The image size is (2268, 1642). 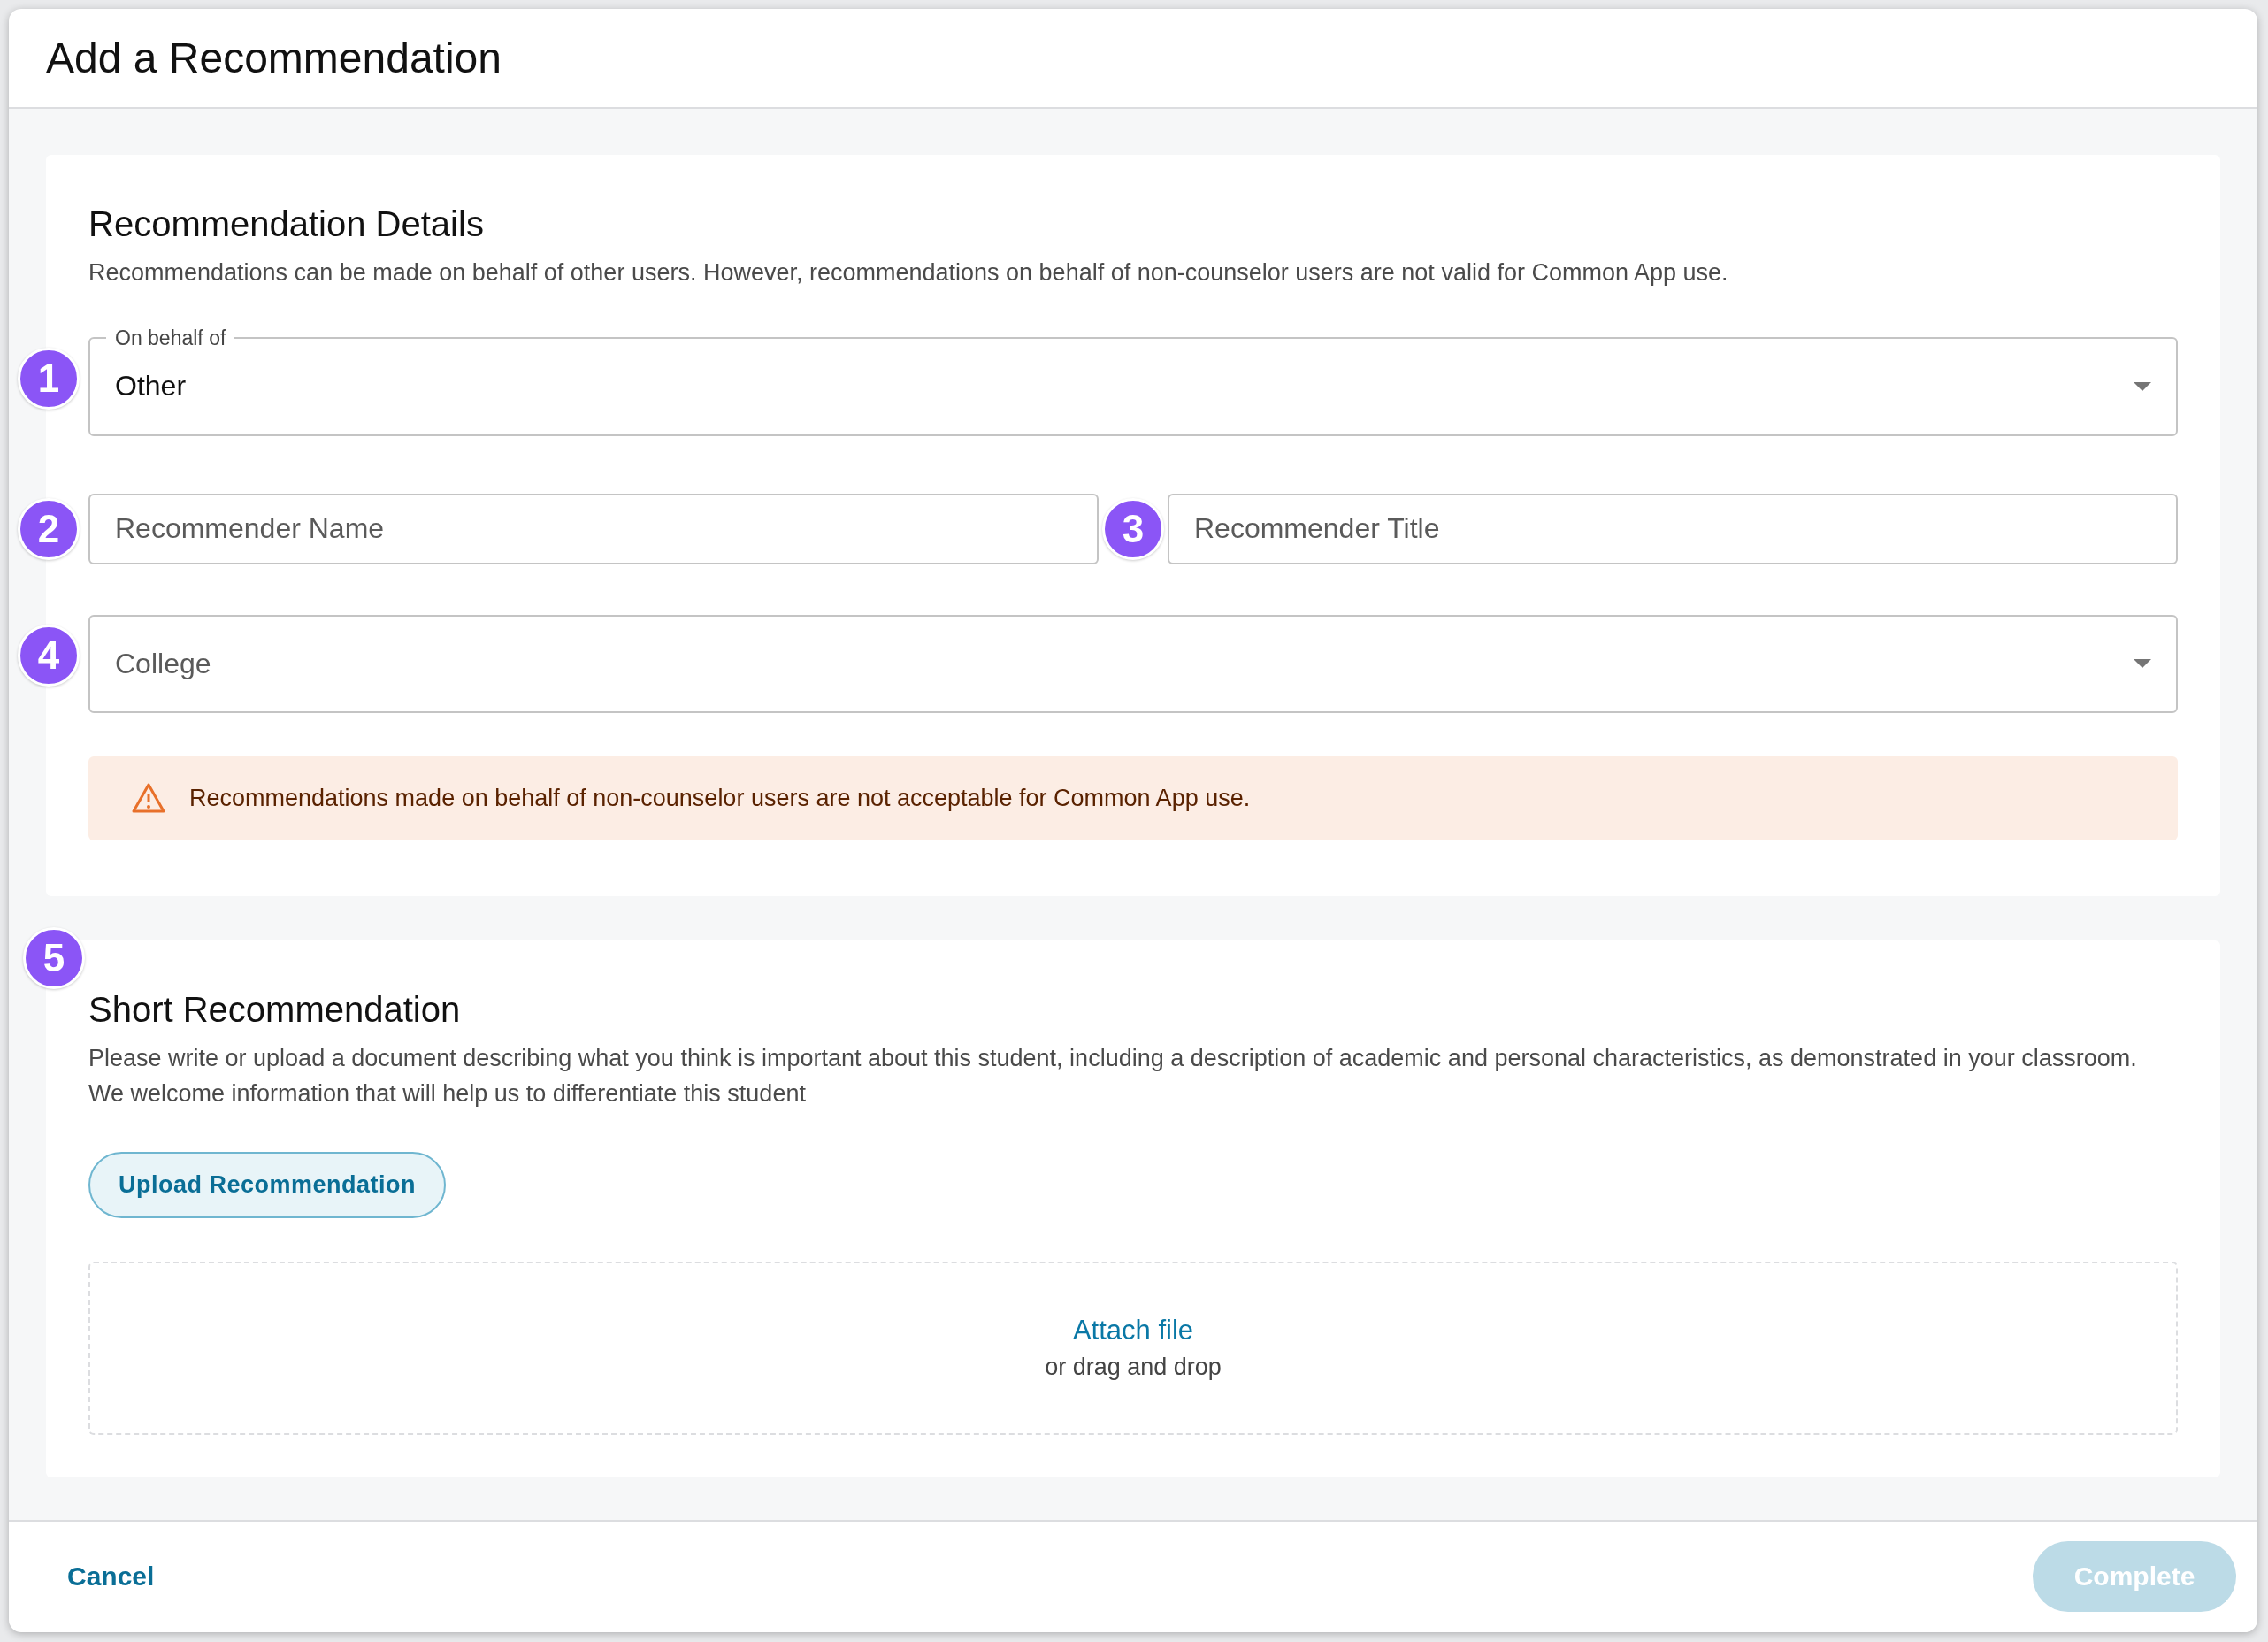 What do you see at coordinates (49, 528) in the screenshot?
I see `step-number-badge: 2` at bounding box center [49, 528].